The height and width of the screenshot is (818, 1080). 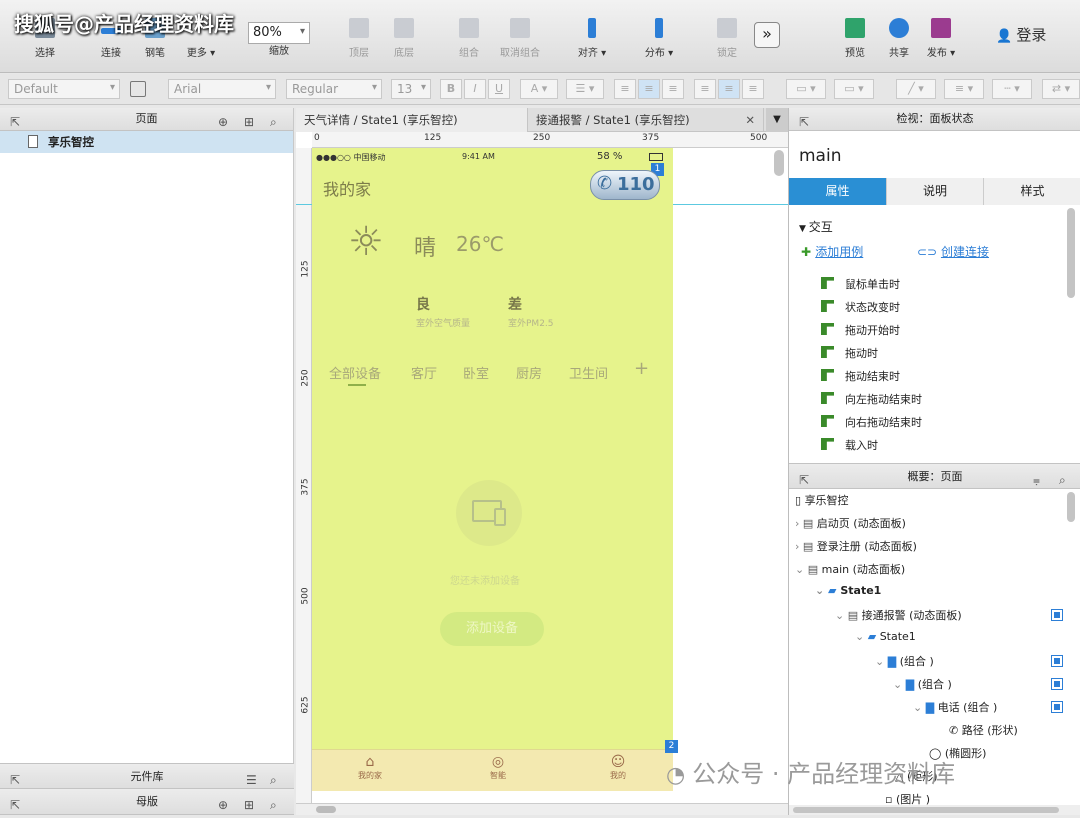 What do you see at coordinates (916, 89) in the screenshot?
I see `line-color-button: ╱ ▾` at bounding box center [916, 89].